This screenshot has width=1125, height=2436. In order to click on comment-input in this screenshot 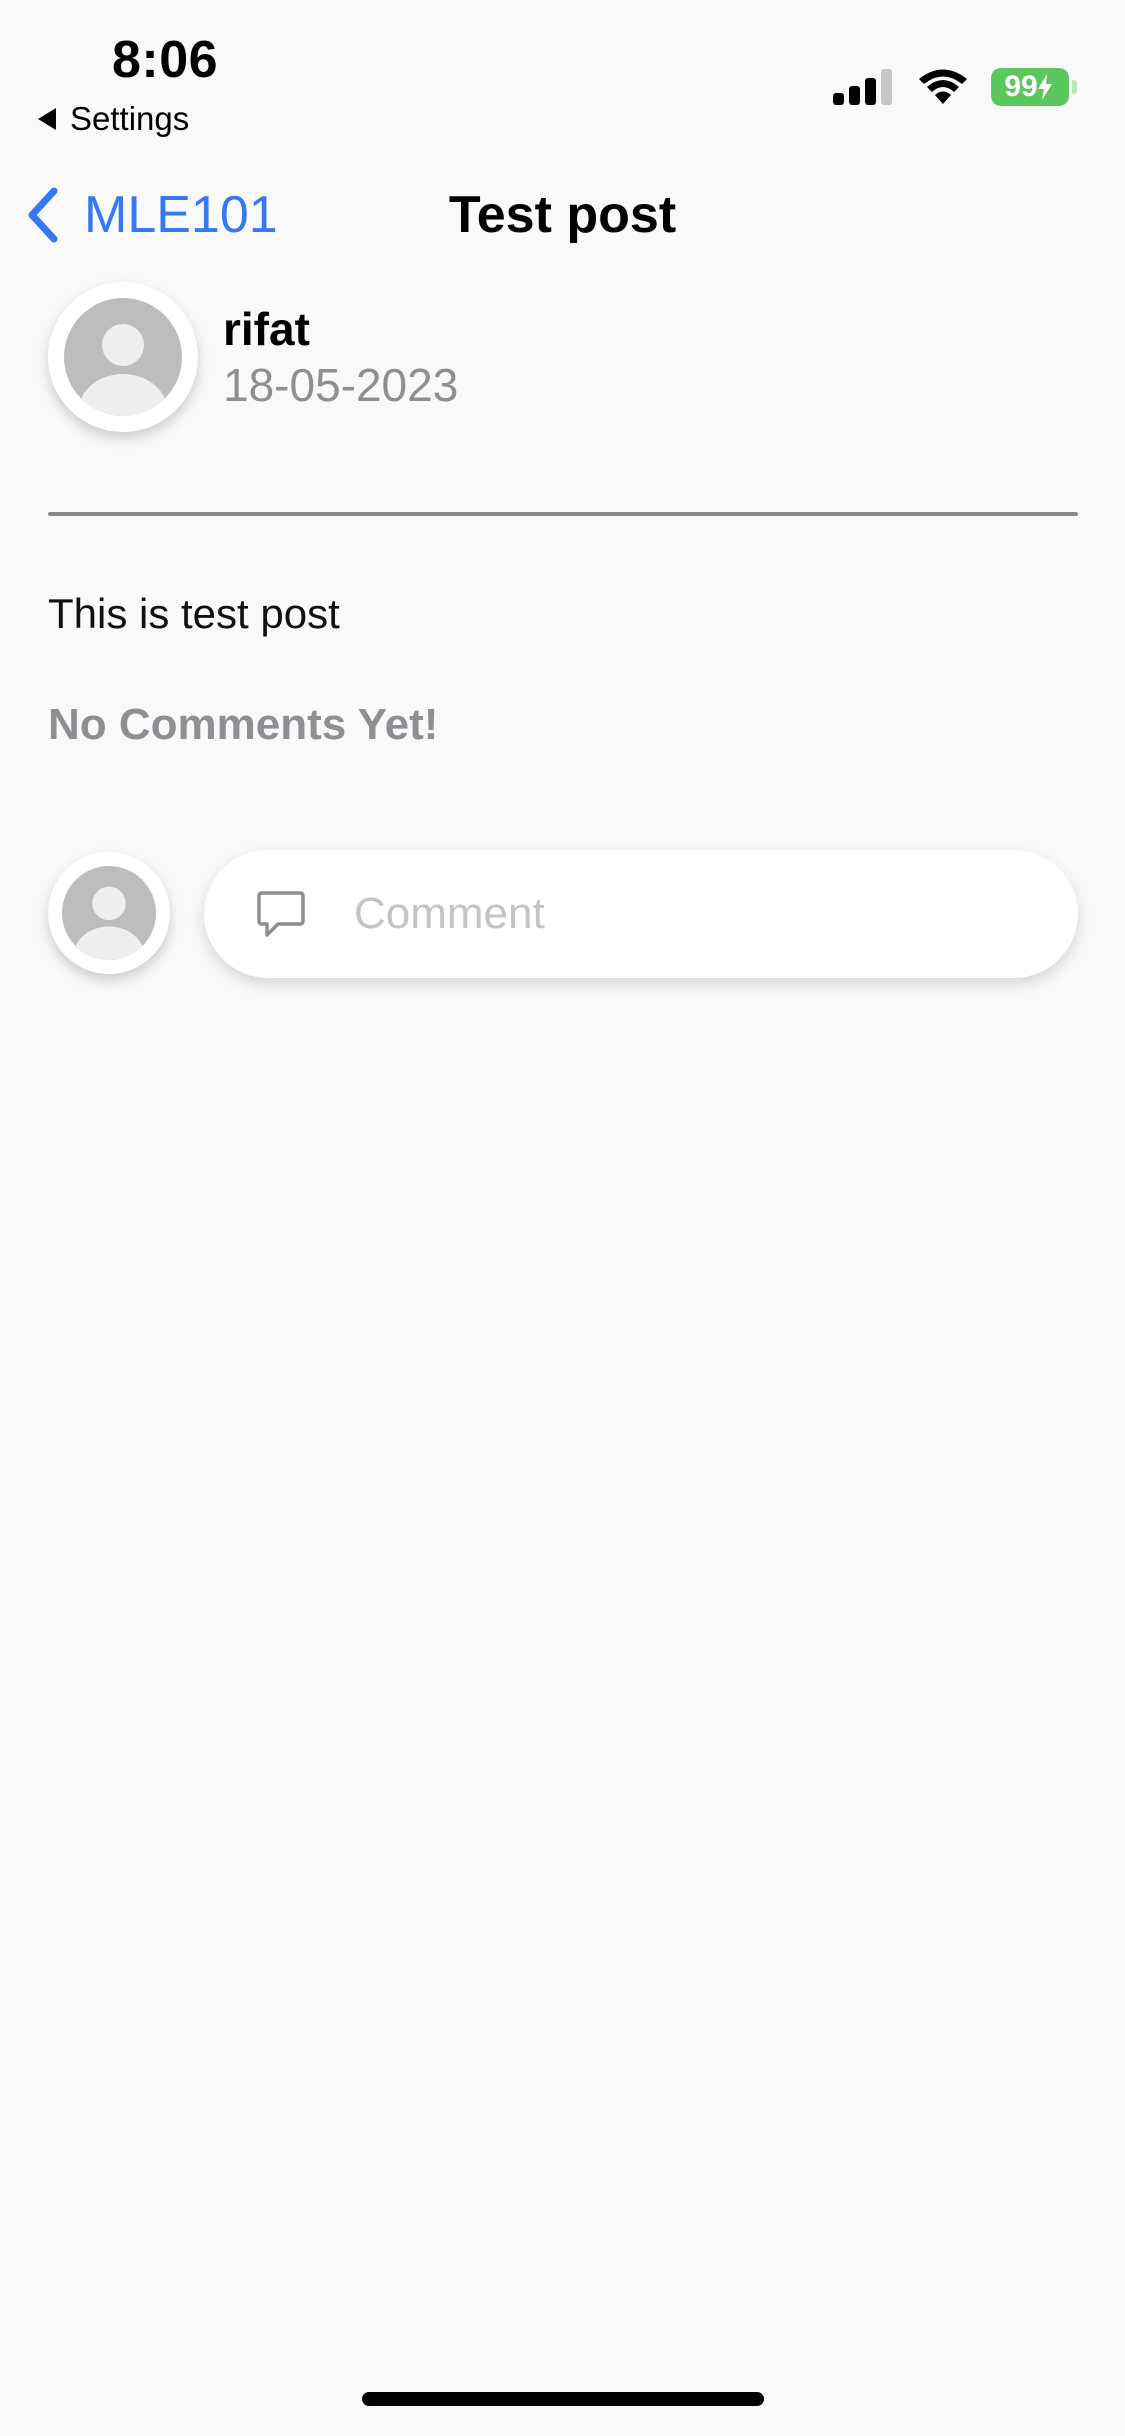, I will do `click(674, 914)`.